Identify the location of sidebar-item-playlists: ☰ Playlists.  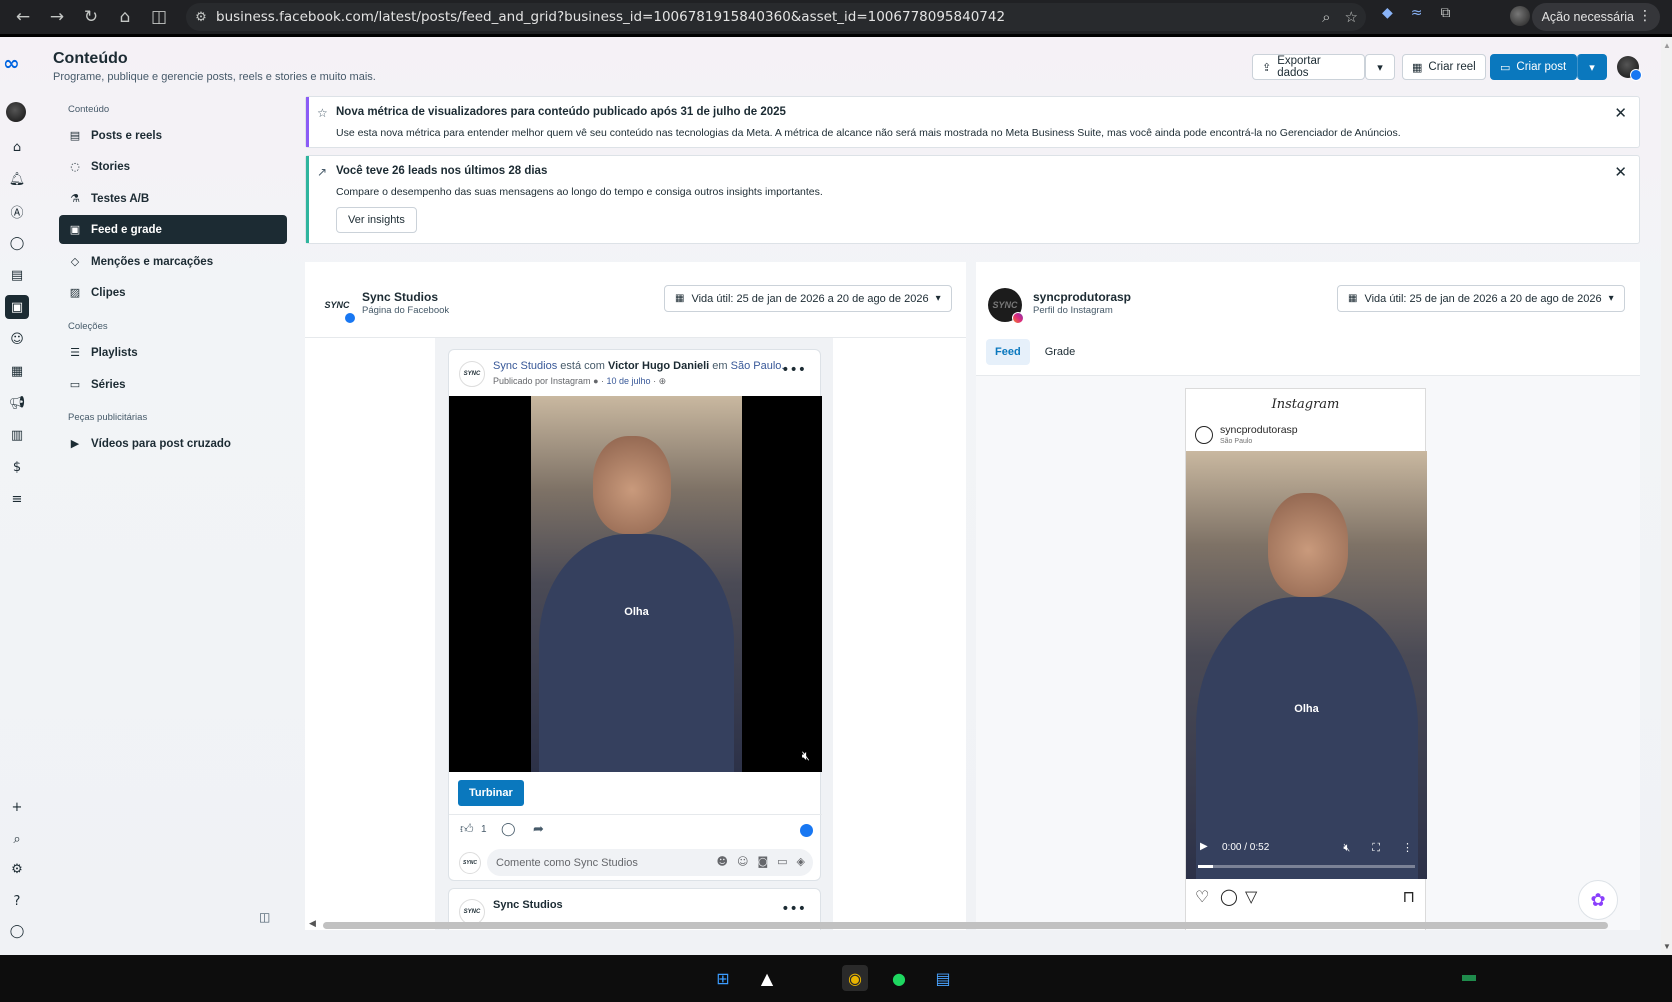
(173, 352).